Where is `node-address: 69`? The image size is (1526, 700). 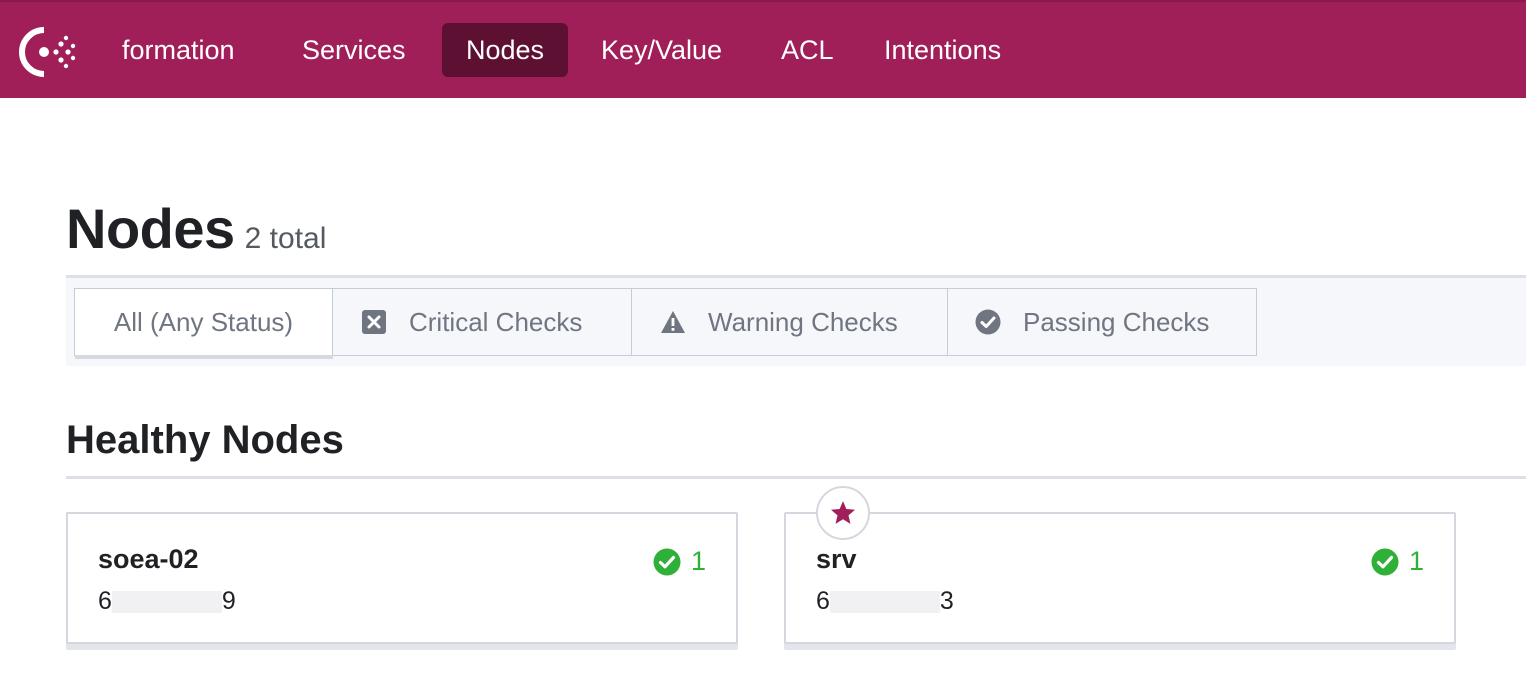 node-address: 69 is located at coordinates (167, 601).